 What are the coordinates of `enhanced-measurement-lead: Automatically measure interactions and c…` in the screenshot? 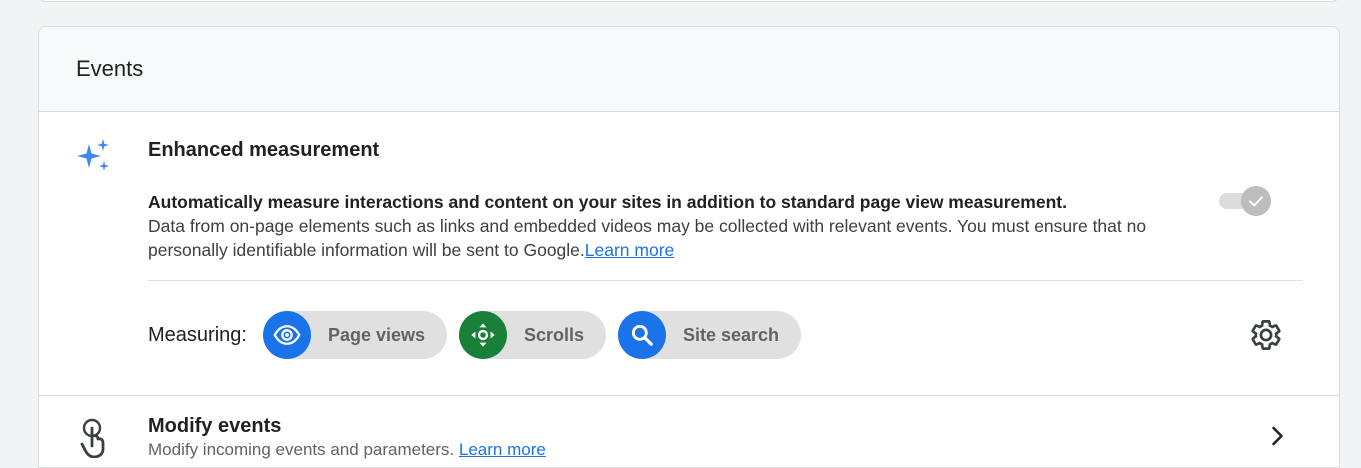 It's located at (607, 202).